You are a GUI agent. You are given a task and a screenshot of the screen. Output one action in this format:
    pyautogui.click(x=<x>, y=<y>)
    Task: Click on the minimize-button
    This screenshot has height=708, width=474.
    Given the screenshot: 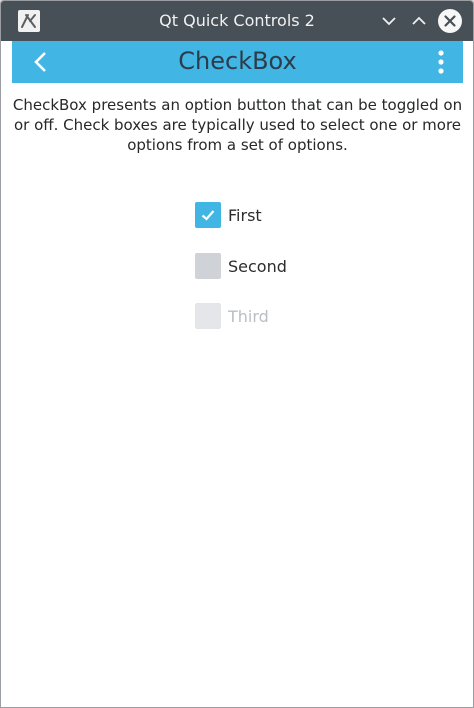 What is the action you would take?
    pyautogui.click(x=389, y=21)
    